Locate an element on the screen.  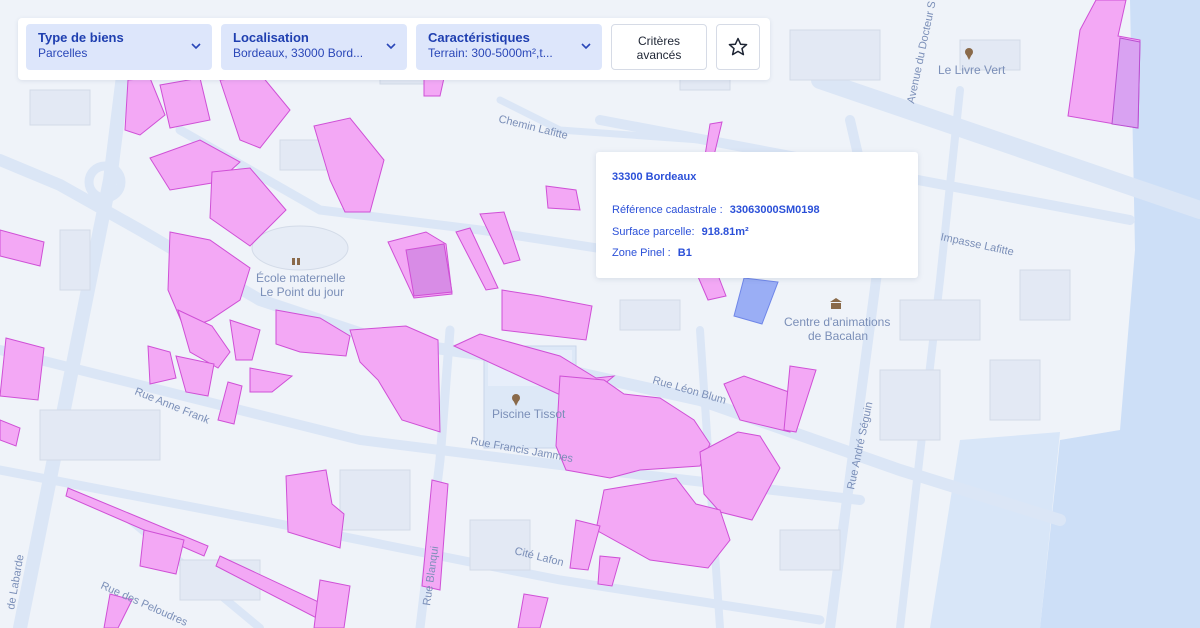
popup-zone-row: Zone Pinel : B1 is located at coordinates (652, 253).